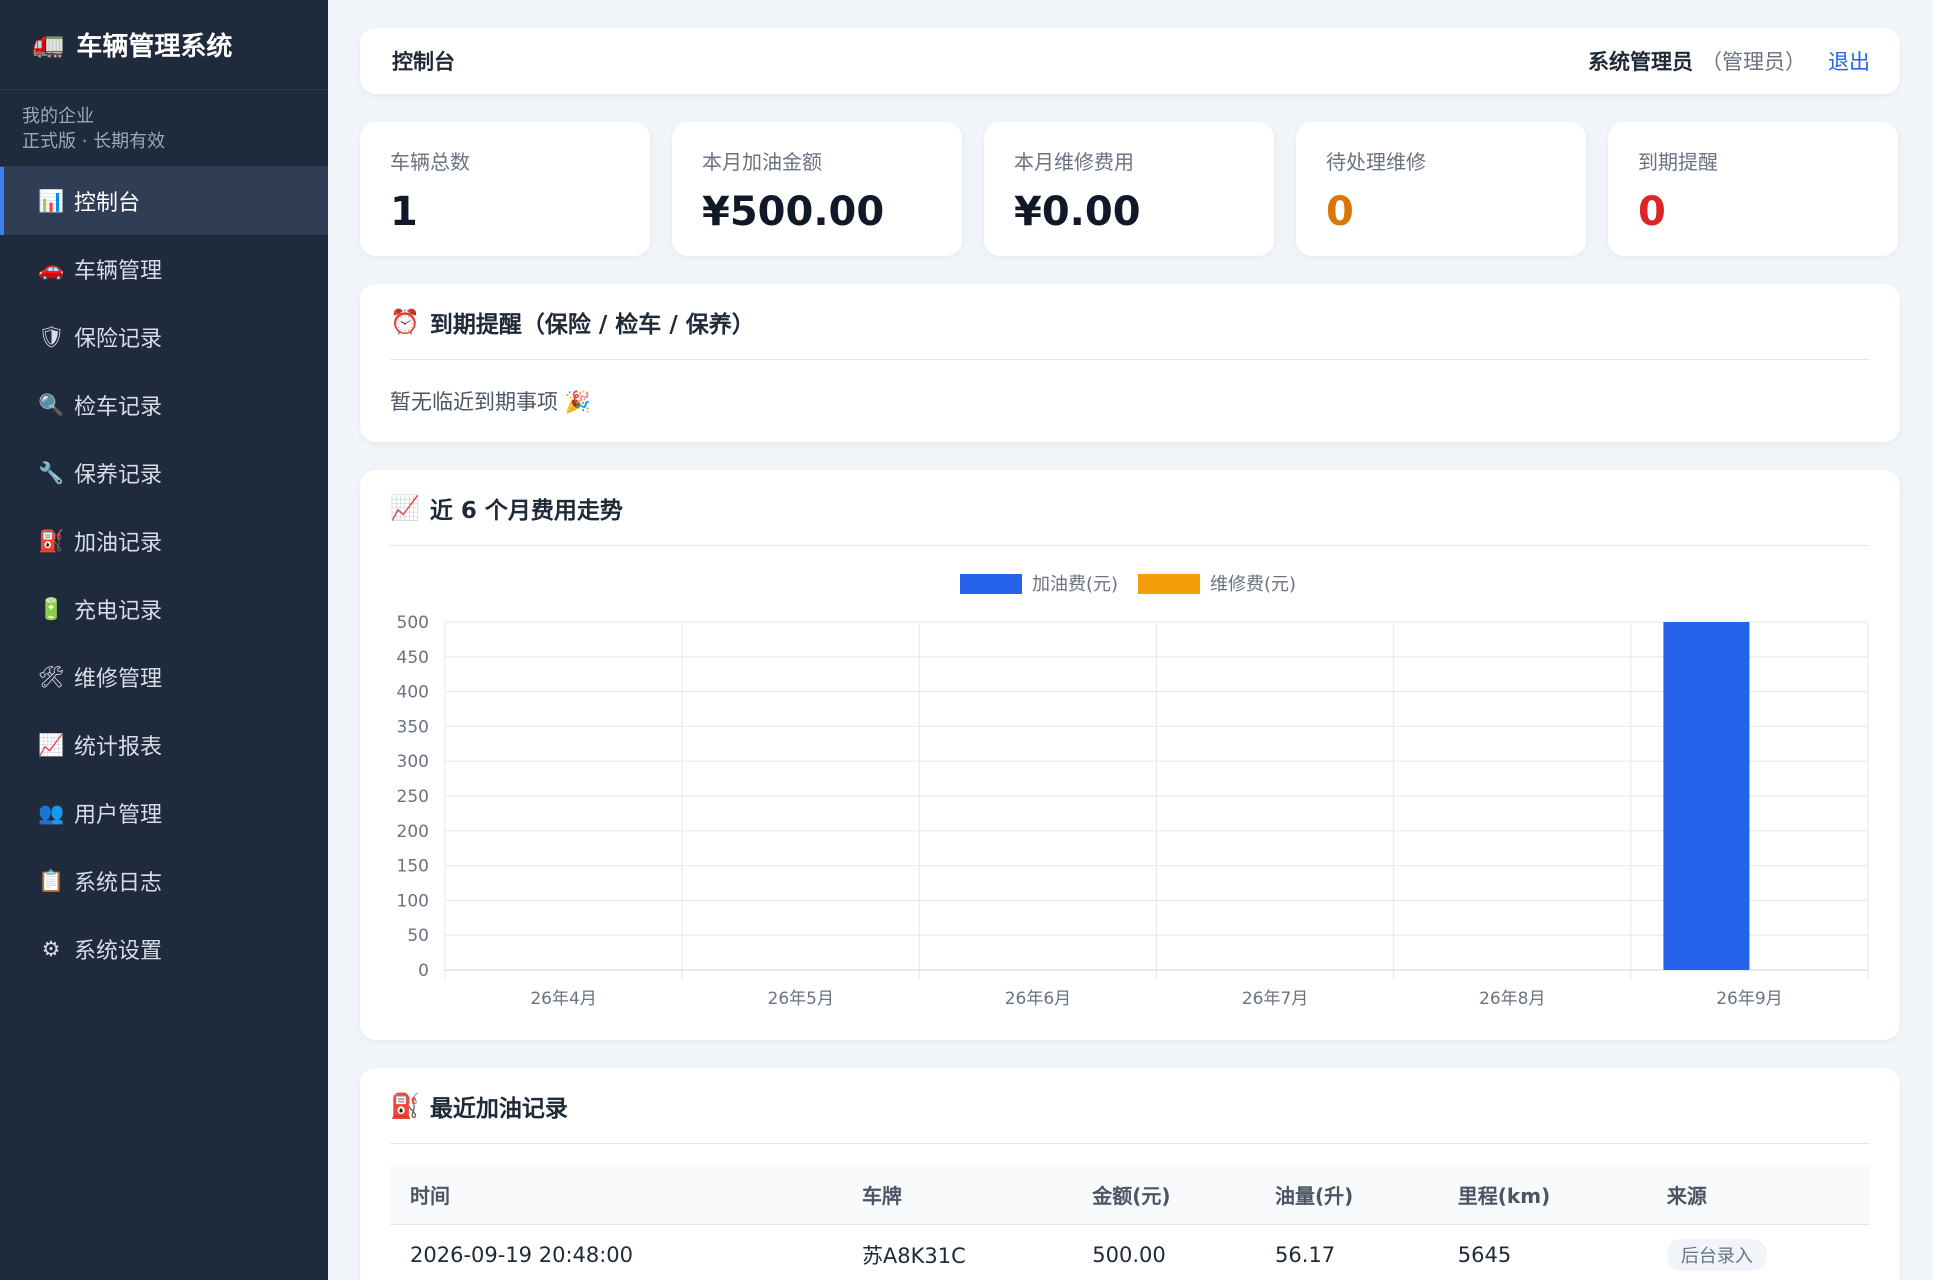 The image size is (1933, 1280). Describe the element at coordinates (1275, 999) in the screenshot. I see `x-tick-label: 26年7月` at that location.